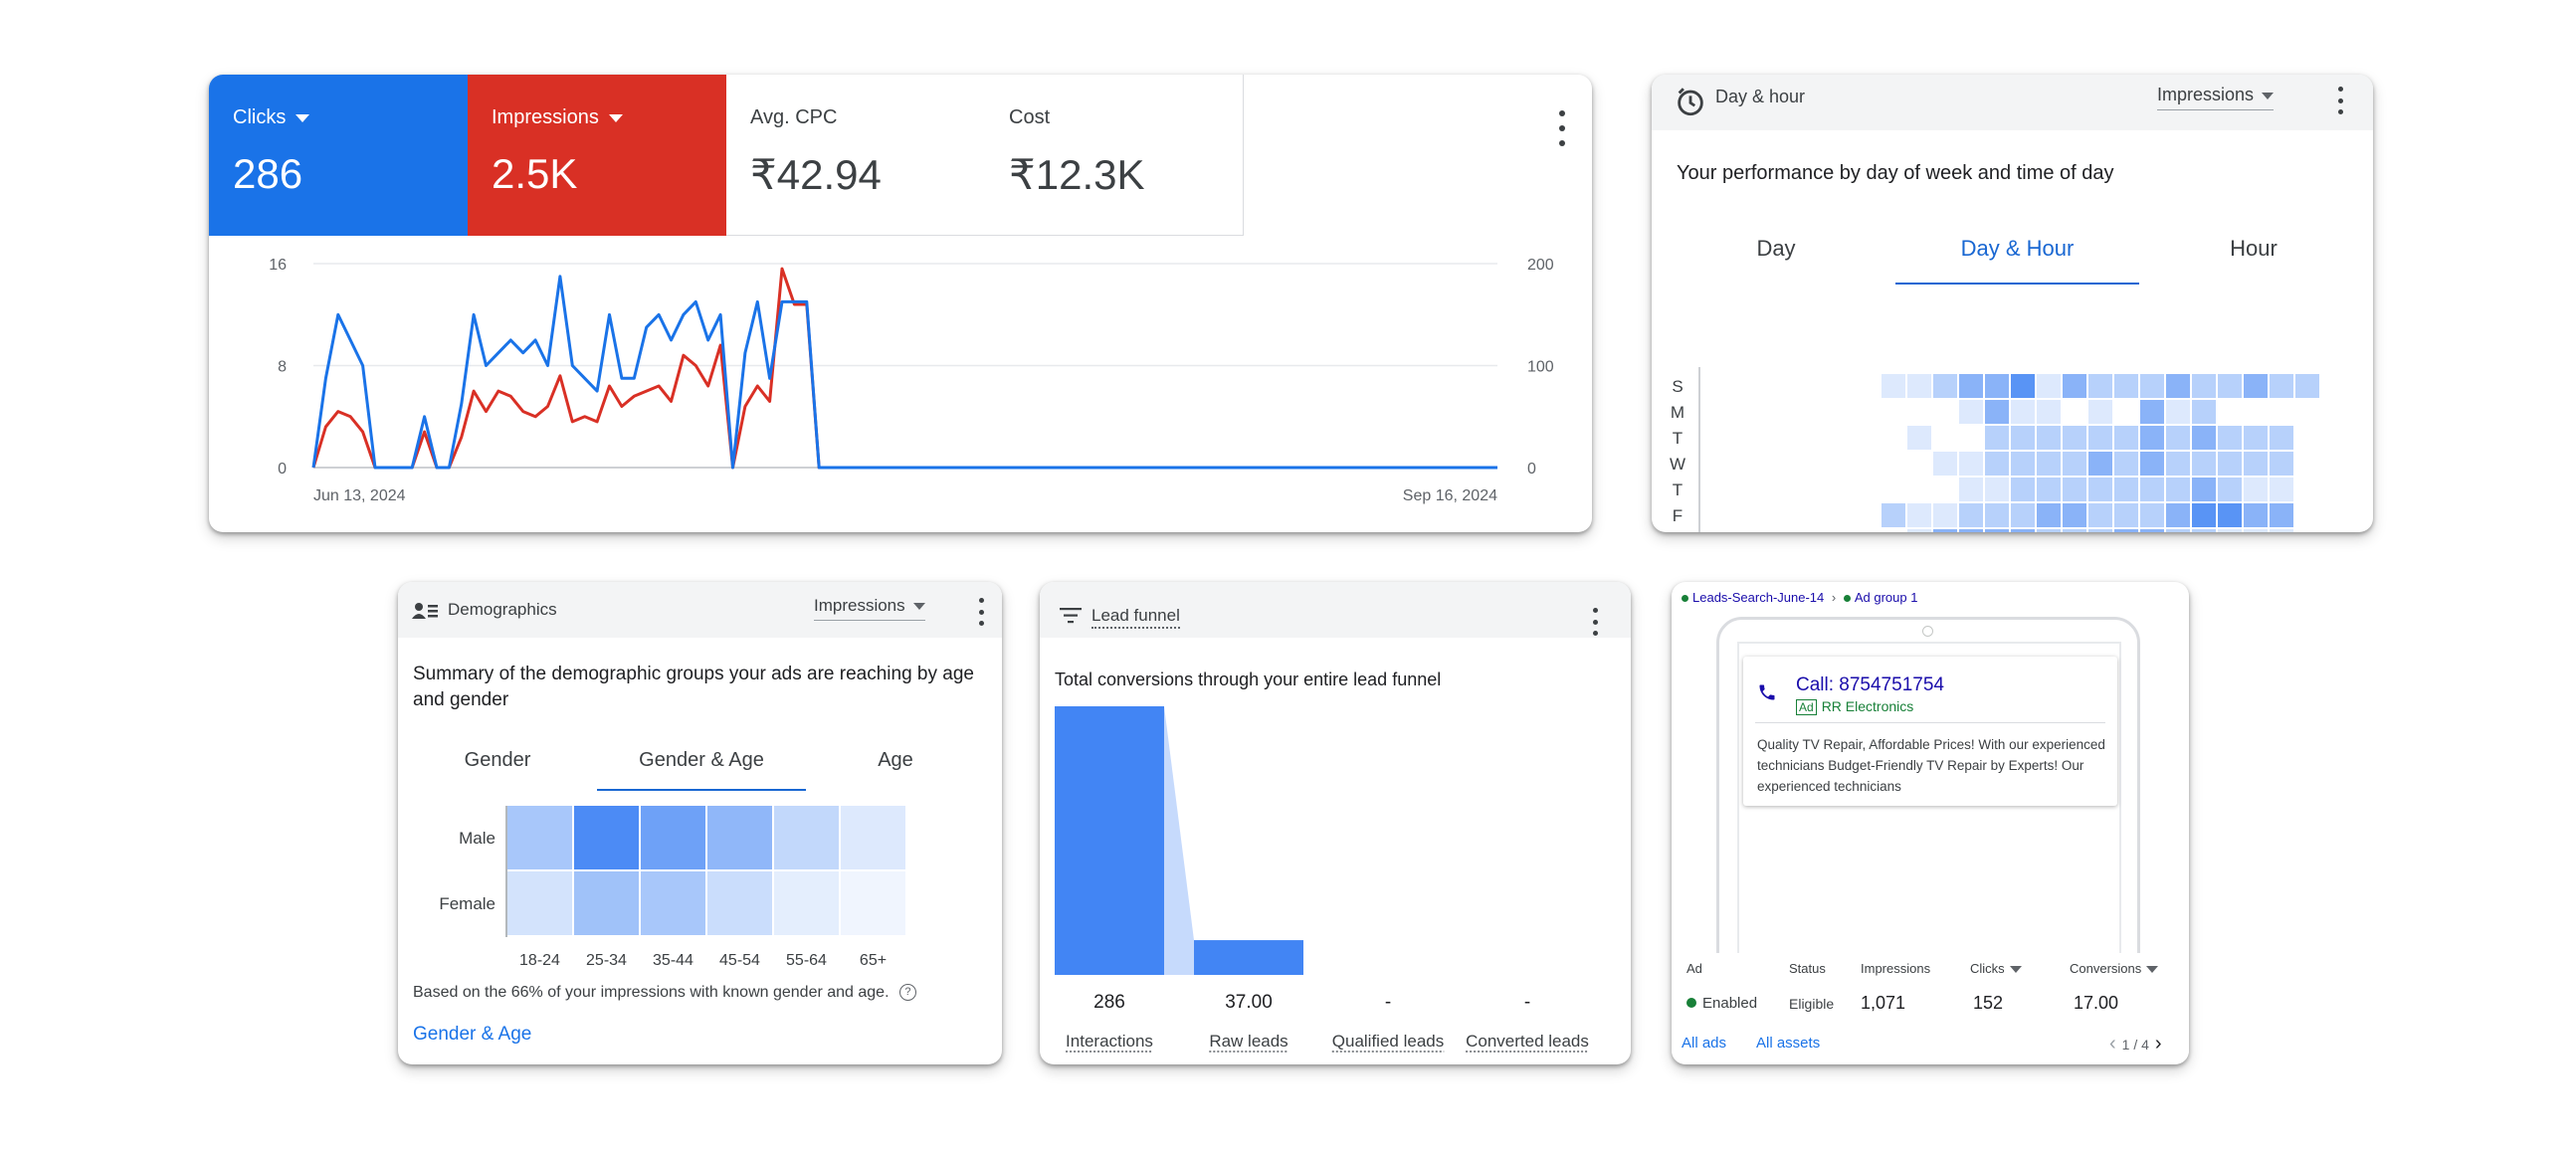 The image size is (2576, 1149). Describe the element at coordinates (472, 1035) in the screenshot. I see `gender-age-link: Gender & Age` at that location.